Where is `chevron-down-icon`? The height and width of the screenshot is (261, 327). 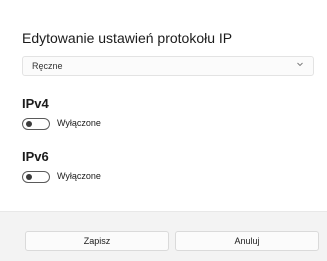
chevron-down-icon is located at coordinates (300, 64).